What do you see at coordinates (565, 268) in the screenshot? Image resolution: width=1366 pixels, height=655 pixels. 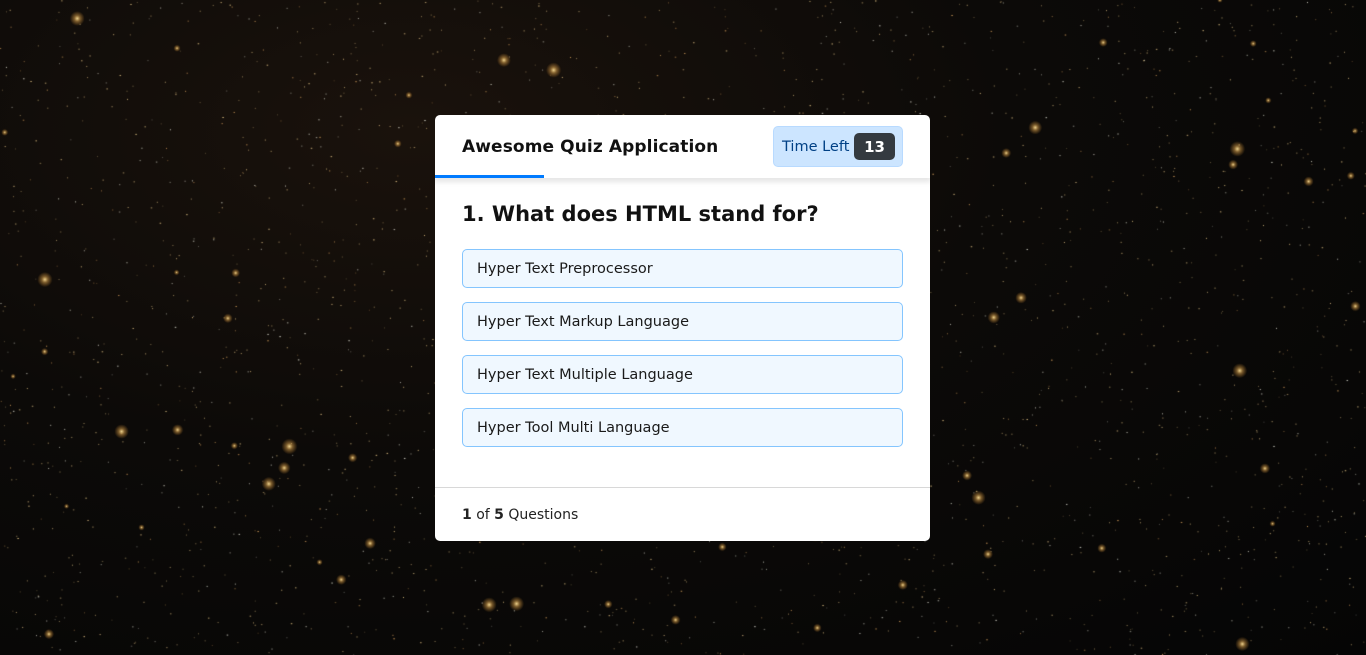 I see `option-label: Hyper Text Preprocessor` at bounding box center [565, 268].